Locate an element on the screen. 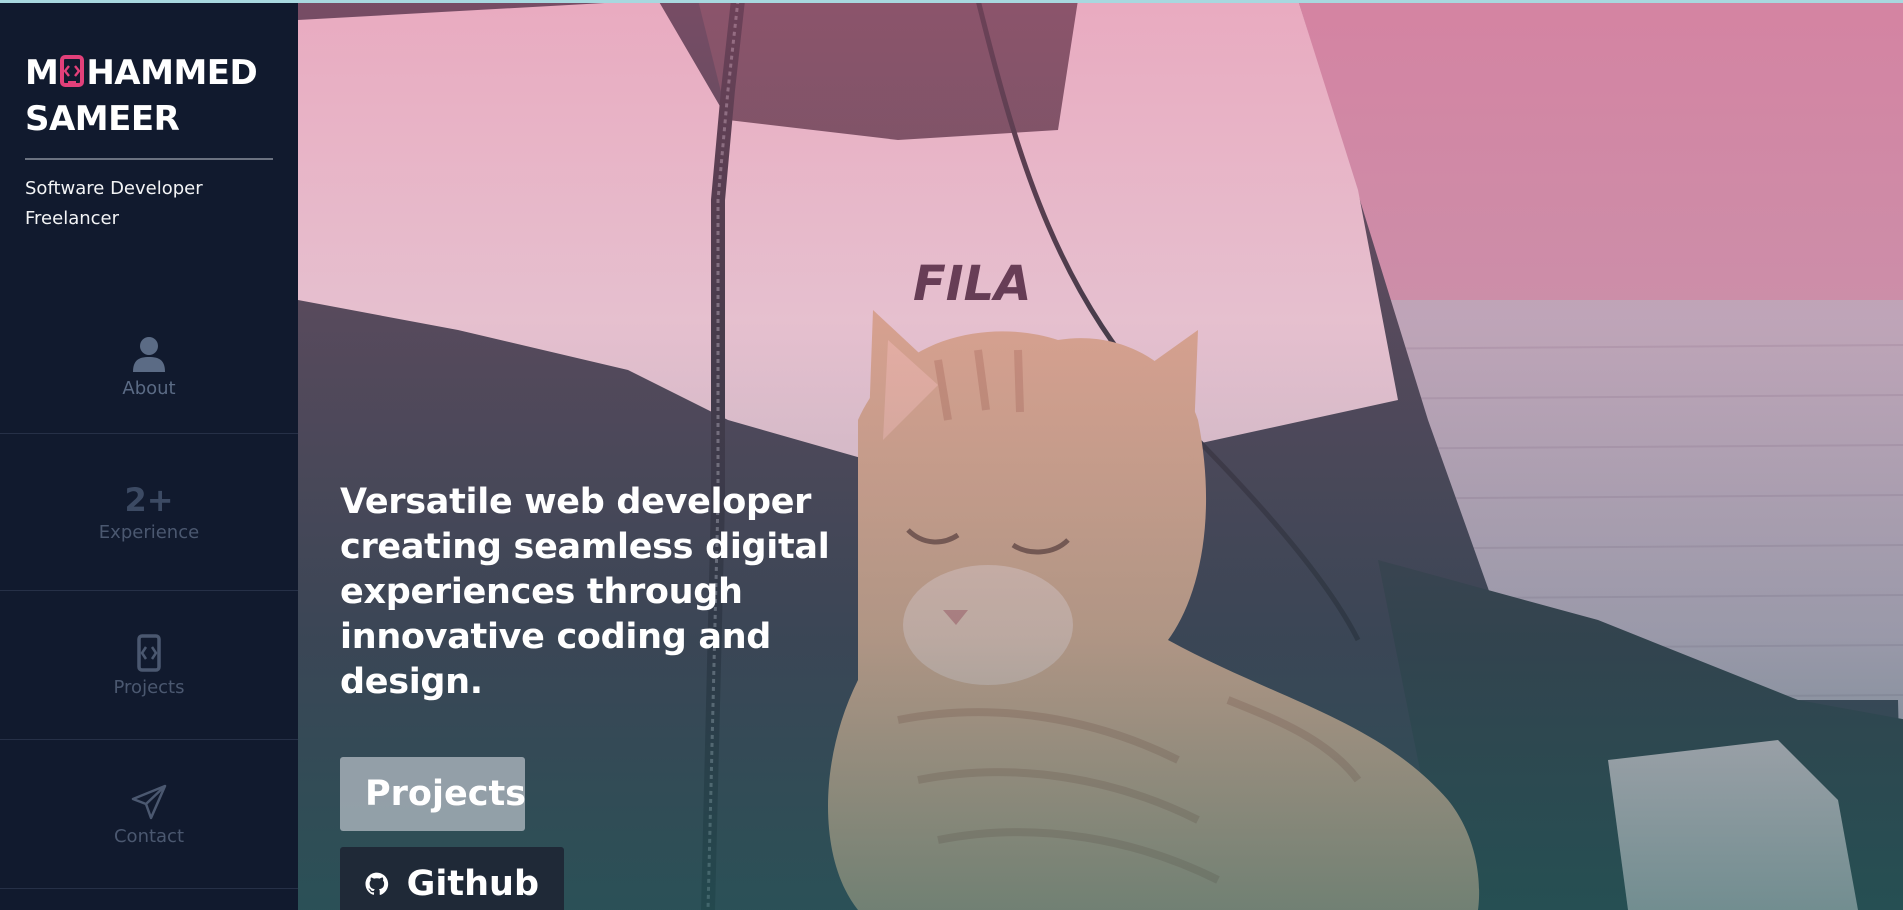 The image size is (1903, 910). role-freelancer: Freelancer is located at coordinates (72, 218).